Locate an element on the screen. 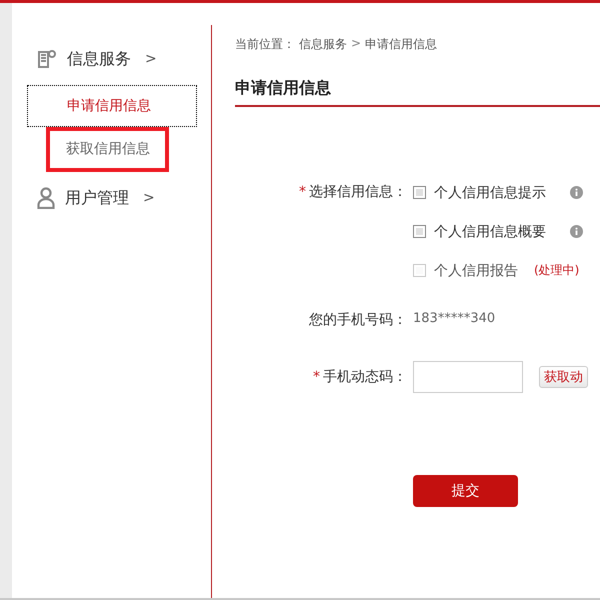 The image size is (600, 600). sidebar-item: 申请信用信息 is located at coordinates (112, 106).